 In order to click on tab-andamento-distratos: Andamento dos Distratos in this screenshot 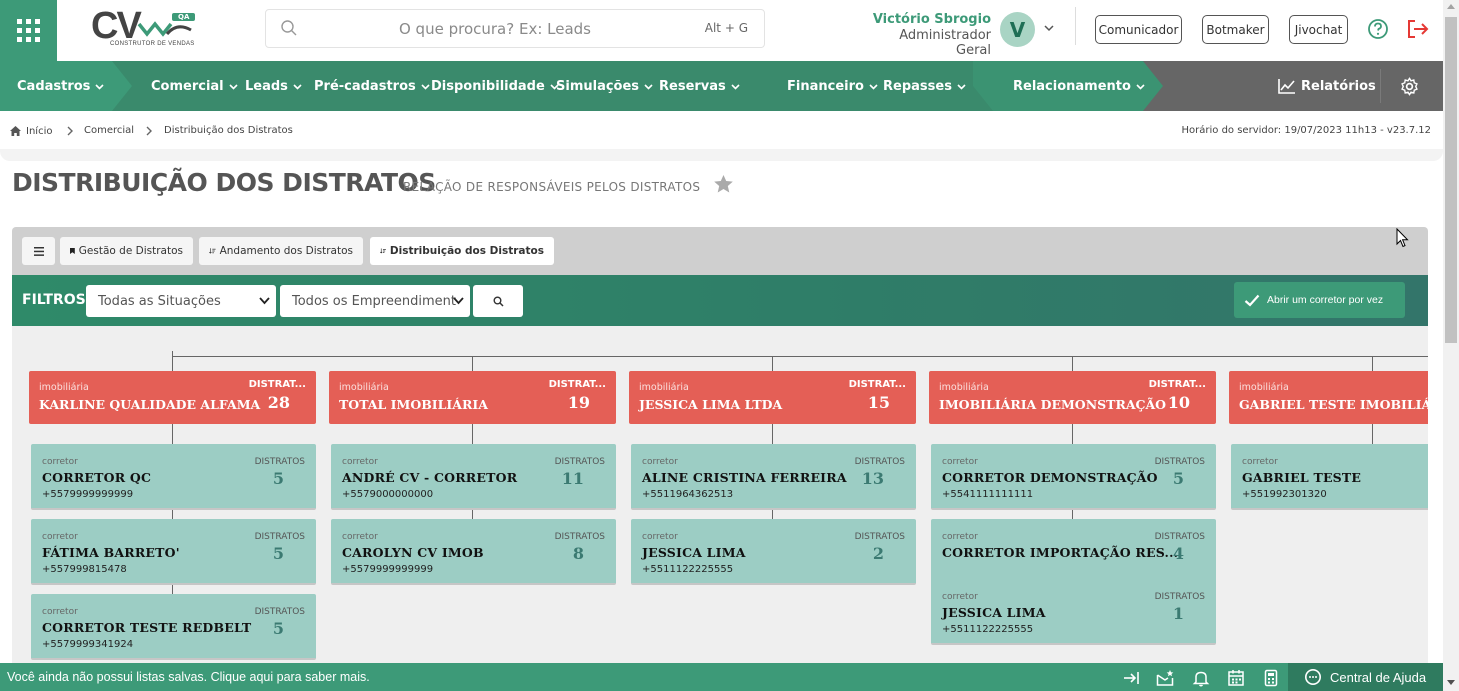, I will do `click(281, 251)`.